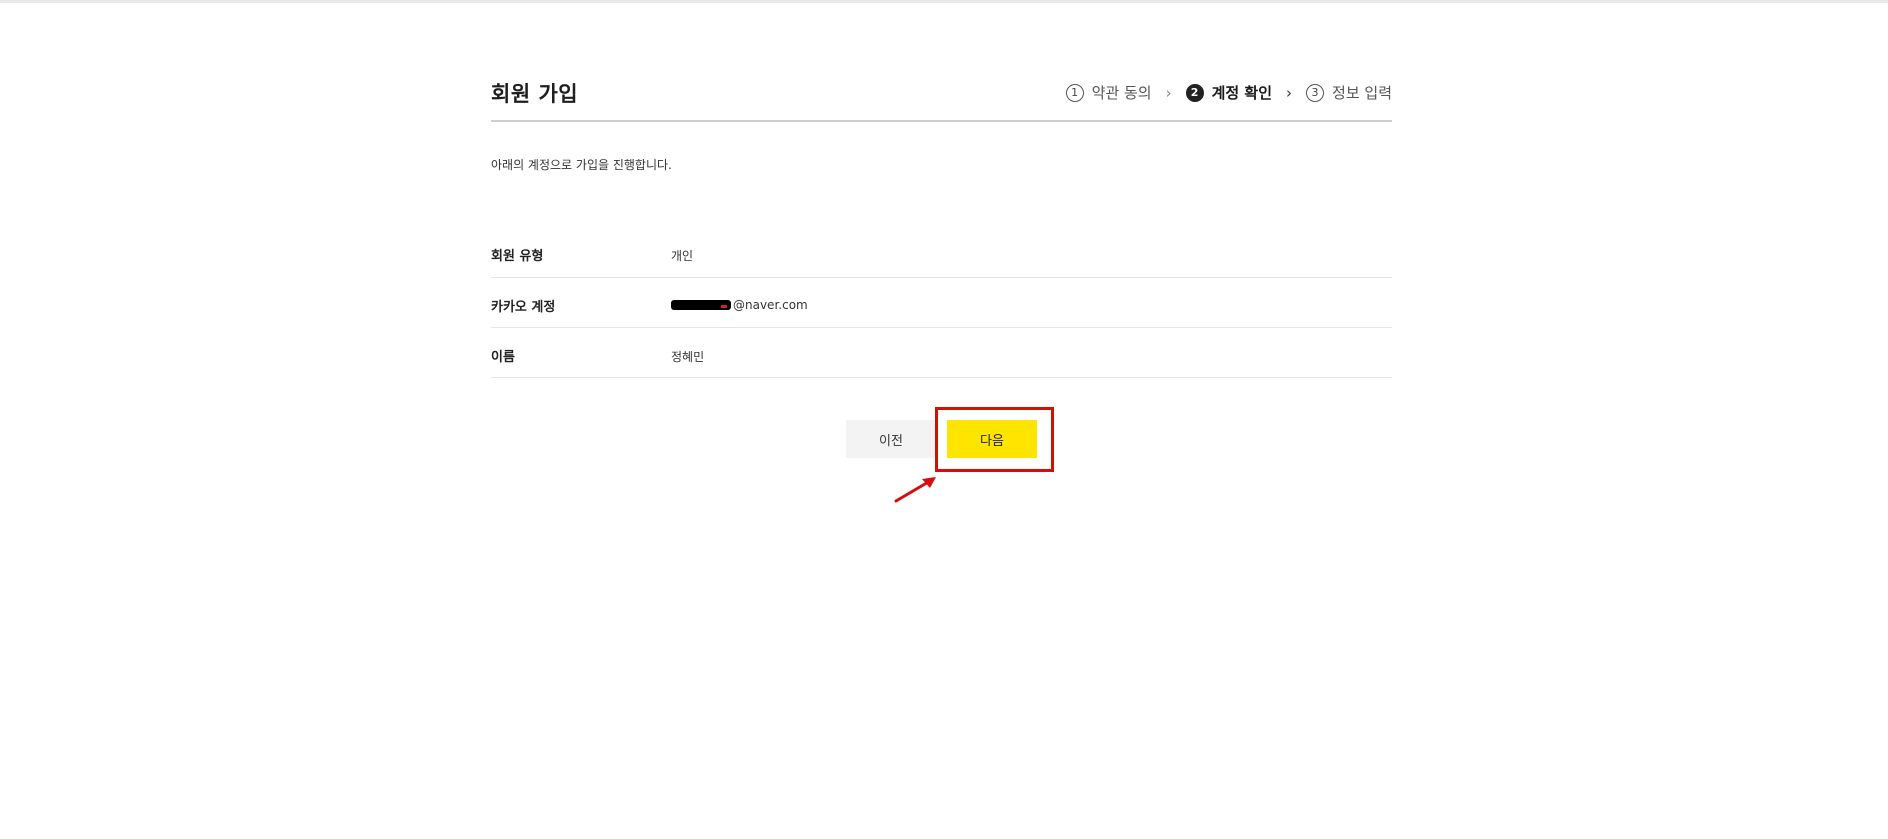 This screenshot has height=839, width=1888. What do you see at coordinates (1315, 92) in the screenshot?
I see `step-number: 3` at bounding box center [1315, 92].